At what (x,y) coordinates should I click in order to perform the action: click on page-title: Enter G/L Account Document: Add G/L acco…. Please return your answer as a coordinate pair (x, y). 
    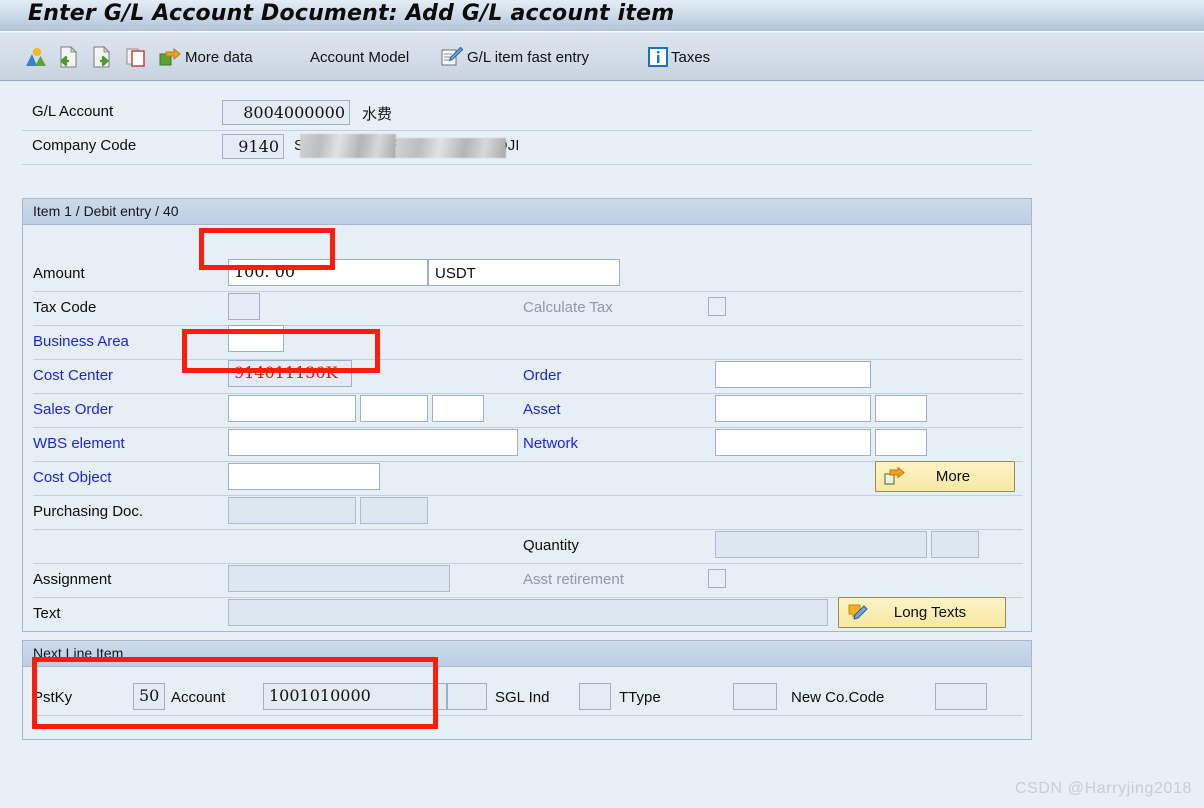
    Looking at the image, I should click on (351, 13).